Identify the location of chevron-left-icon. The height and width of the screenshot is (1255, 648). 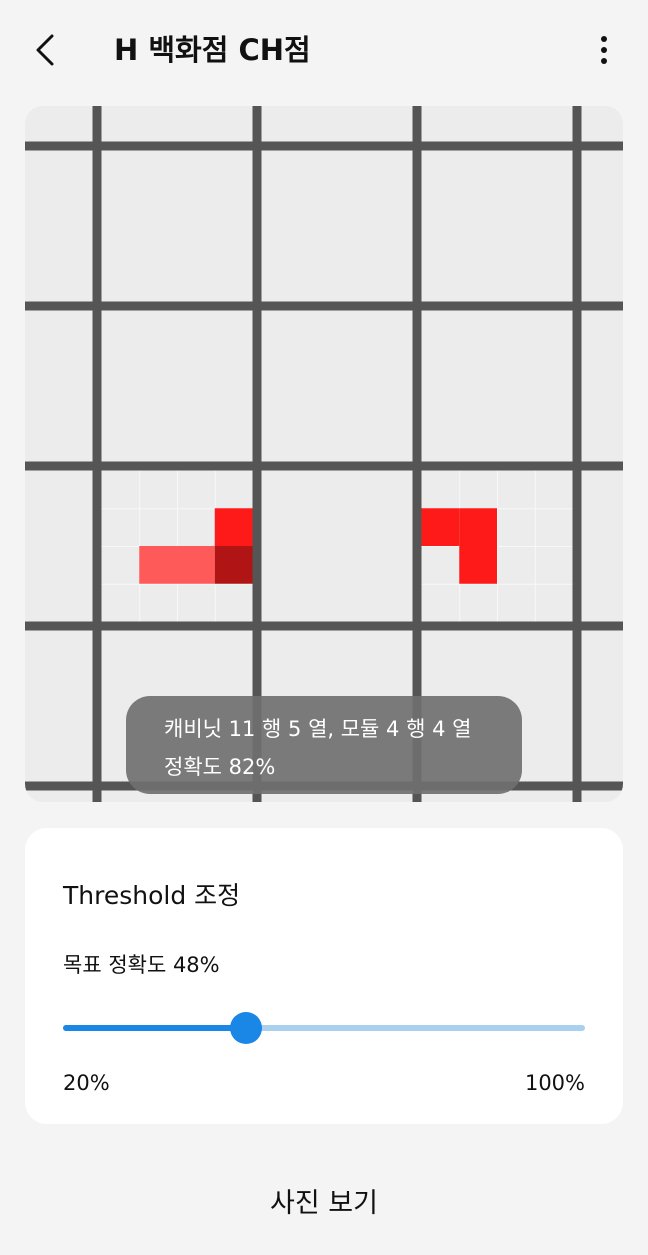
(45, 50).